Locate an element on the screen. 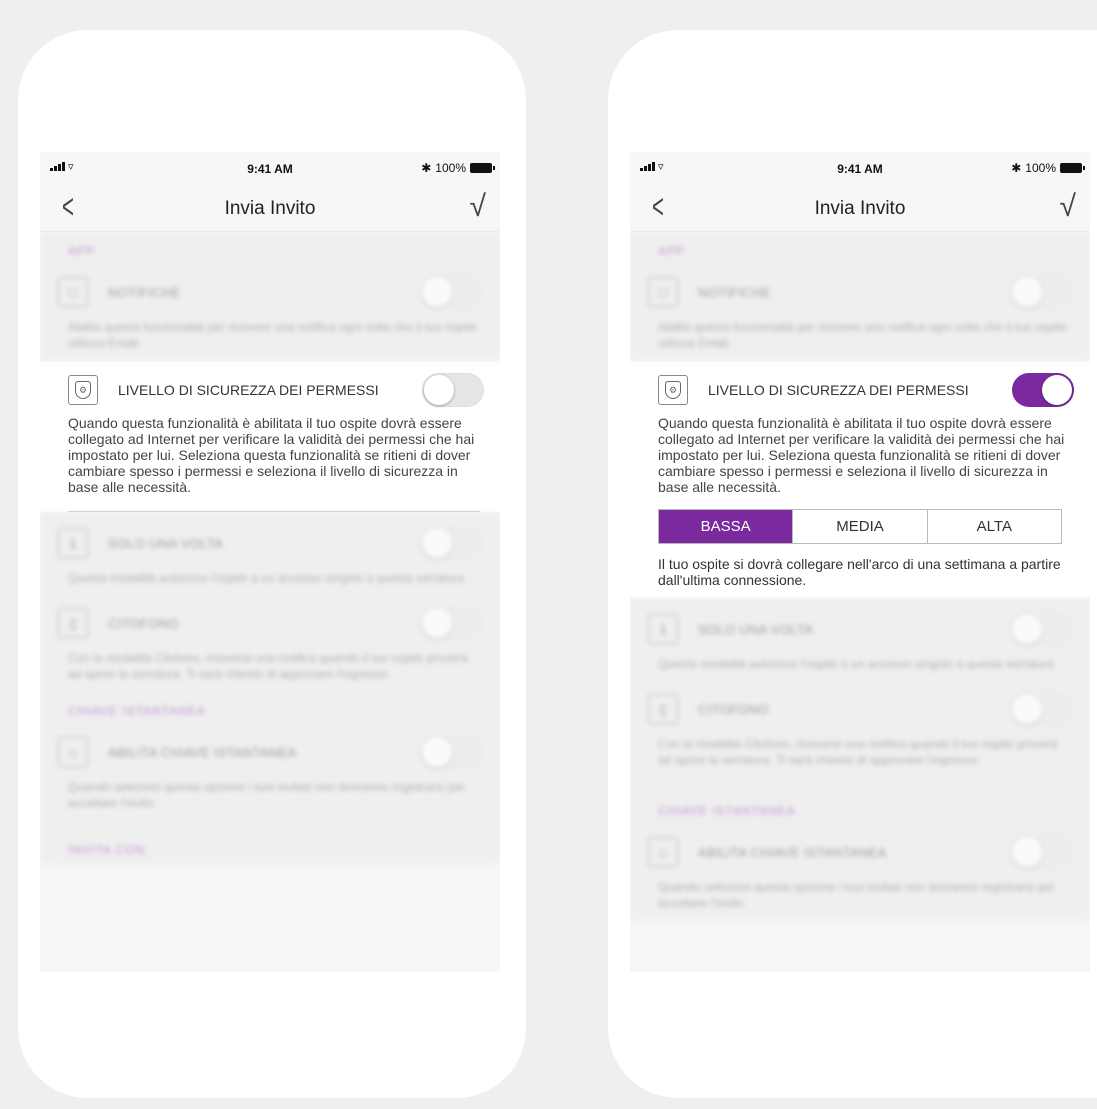 The image size is (1097, 1109). level-low-segment: BASSA is located at coordinates (726, 526).